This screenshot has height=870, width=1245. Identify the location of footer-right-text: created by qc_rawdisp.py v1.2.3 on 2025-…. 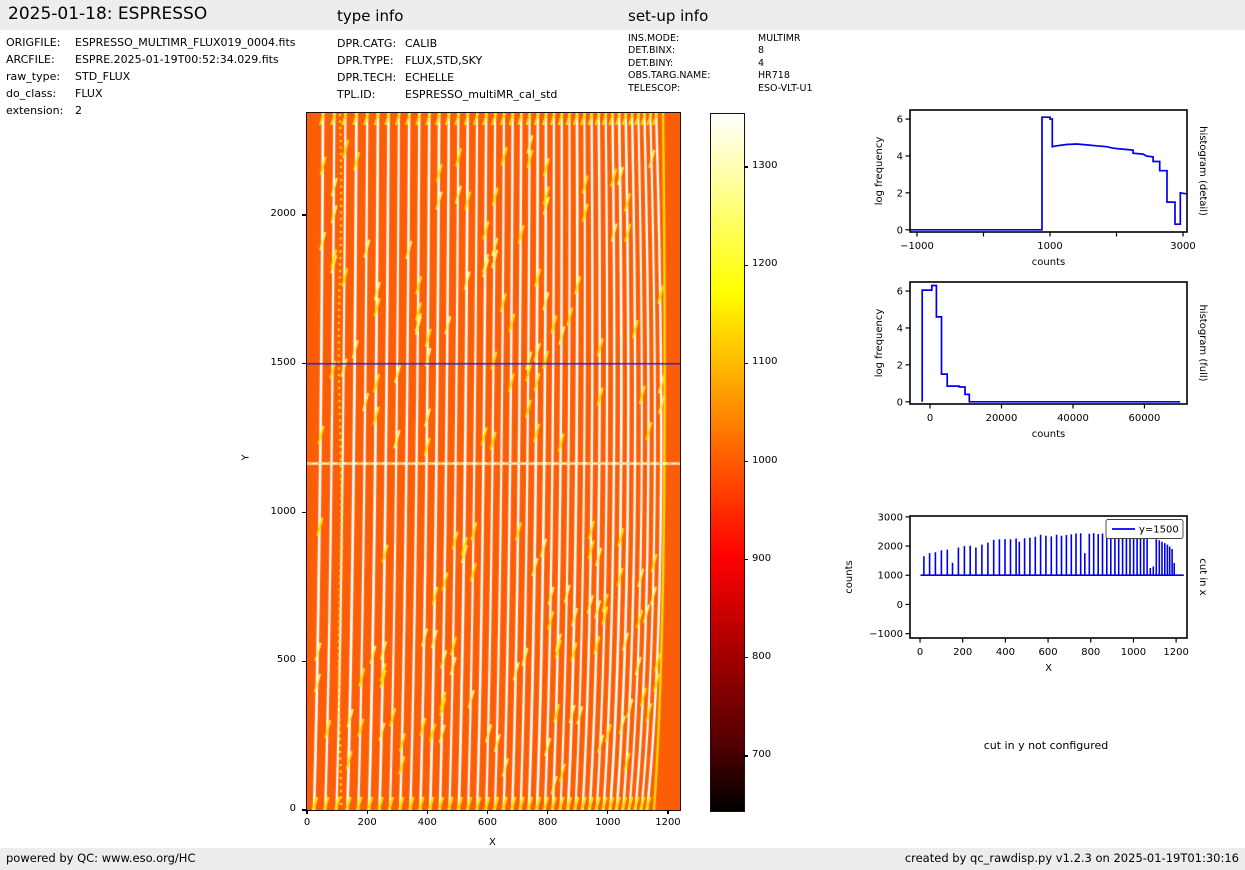
(1071, 858).